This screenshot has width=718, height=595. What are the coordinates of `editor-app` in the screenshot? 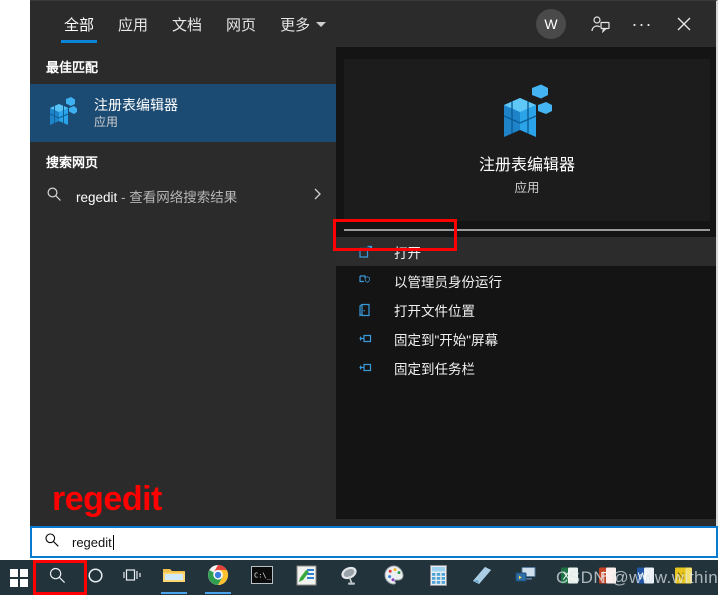 It's located at (306, 577).